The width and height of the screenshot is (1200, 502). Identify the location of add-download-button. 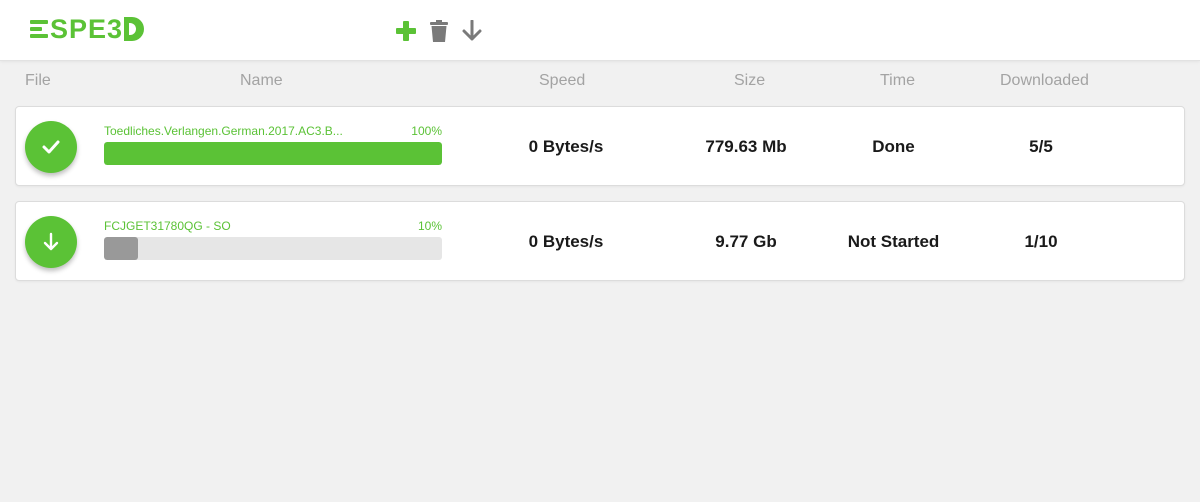
(406, 31).